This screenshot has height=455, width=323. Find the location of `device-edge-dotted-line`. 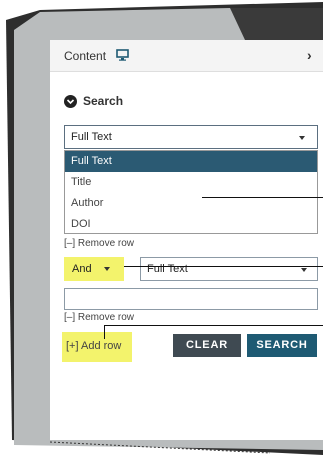

device-edge-dotted-line is located at coordinates (160, 447).